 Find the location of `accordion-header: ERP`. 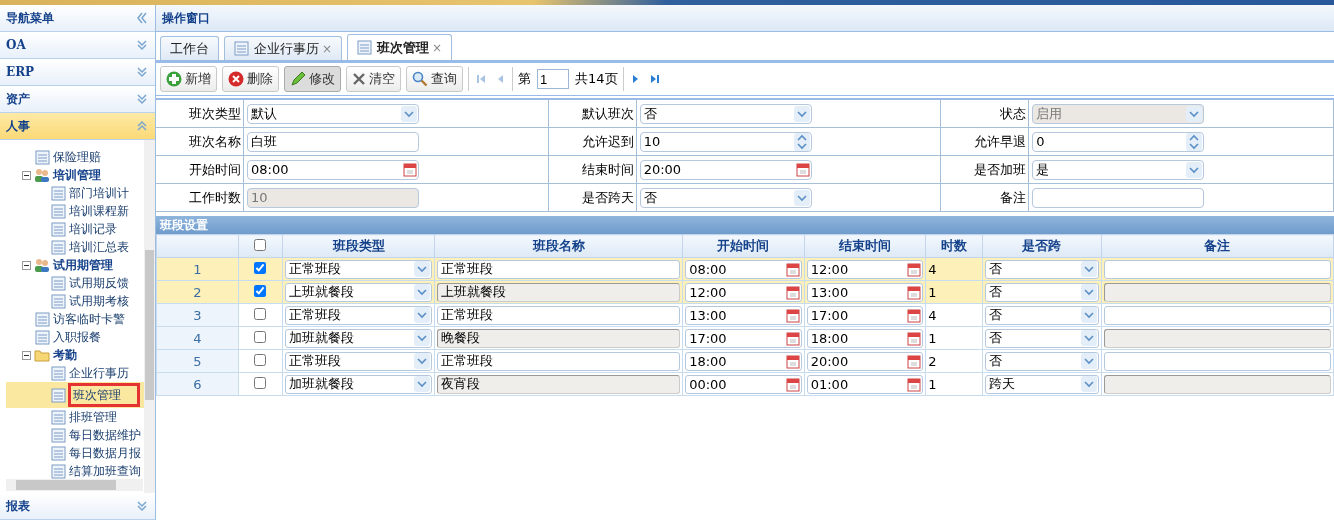

accordion-header: ERP is located at coordinates (77, 72).